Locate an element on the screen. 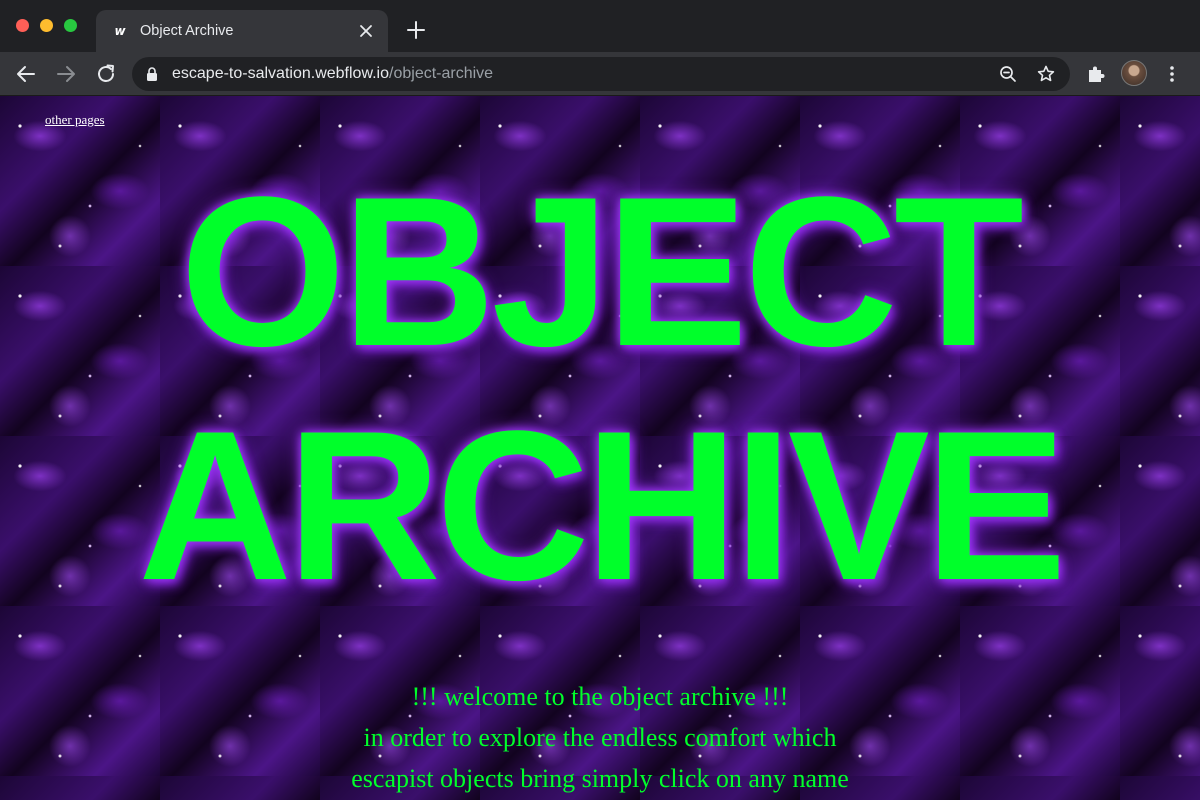 The image size is (1200, 800). maximize-window-button is located at coordinates (70, 25).